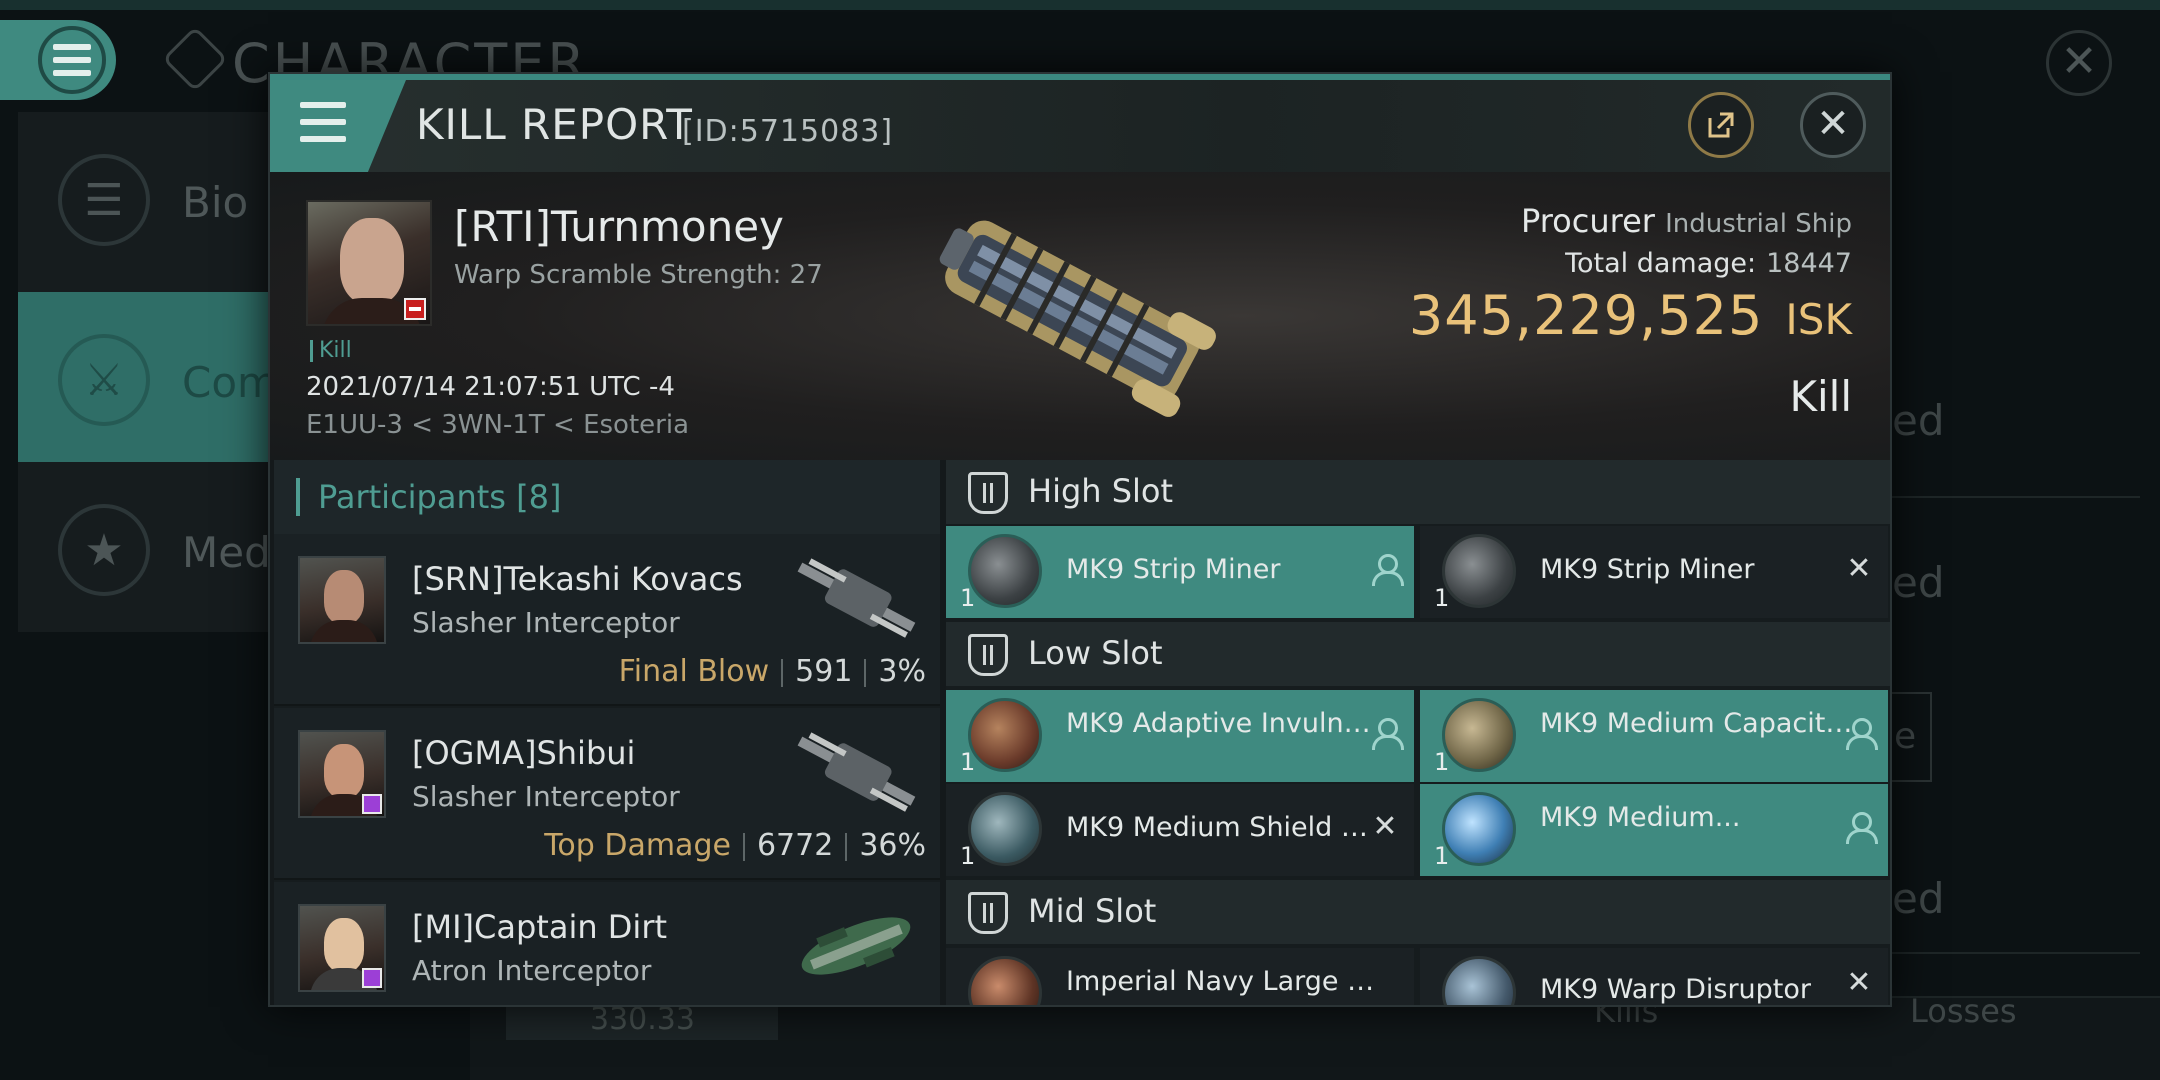 This screenshot has width=2160, height=1080. Describe the element at coordinates (104, 550) in the screenshot. I see `star-badge-icon: ★` at that location.